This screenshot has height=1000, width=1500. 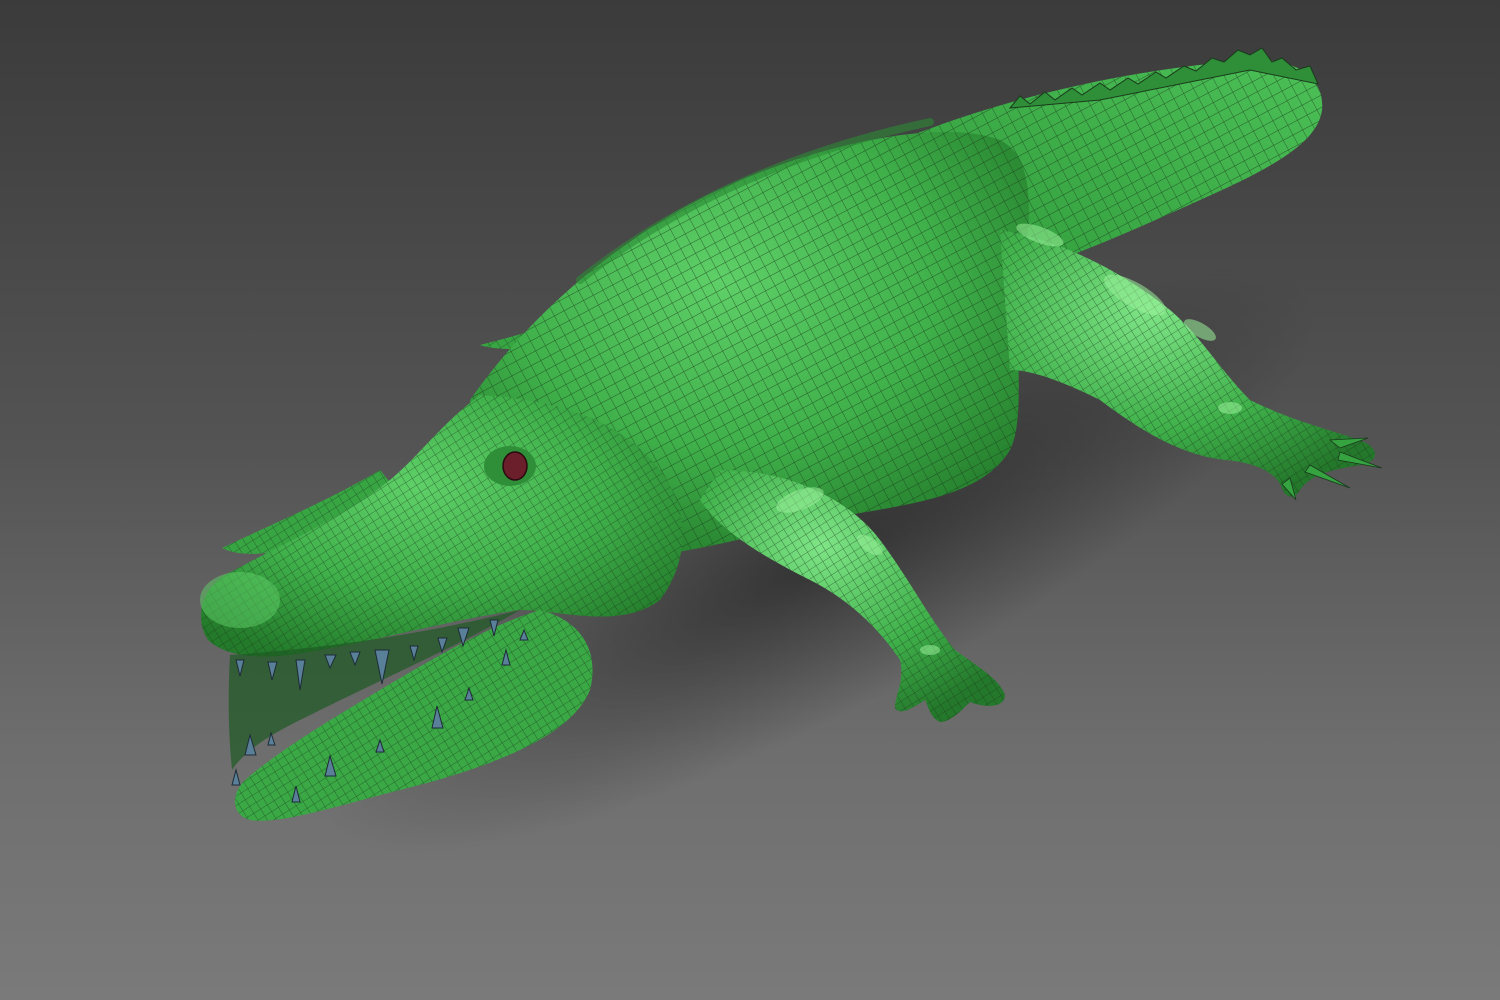 What do you see at coordinates (515, 466) in the screenshot?
I see `eye` at bounding box center [515, 466].